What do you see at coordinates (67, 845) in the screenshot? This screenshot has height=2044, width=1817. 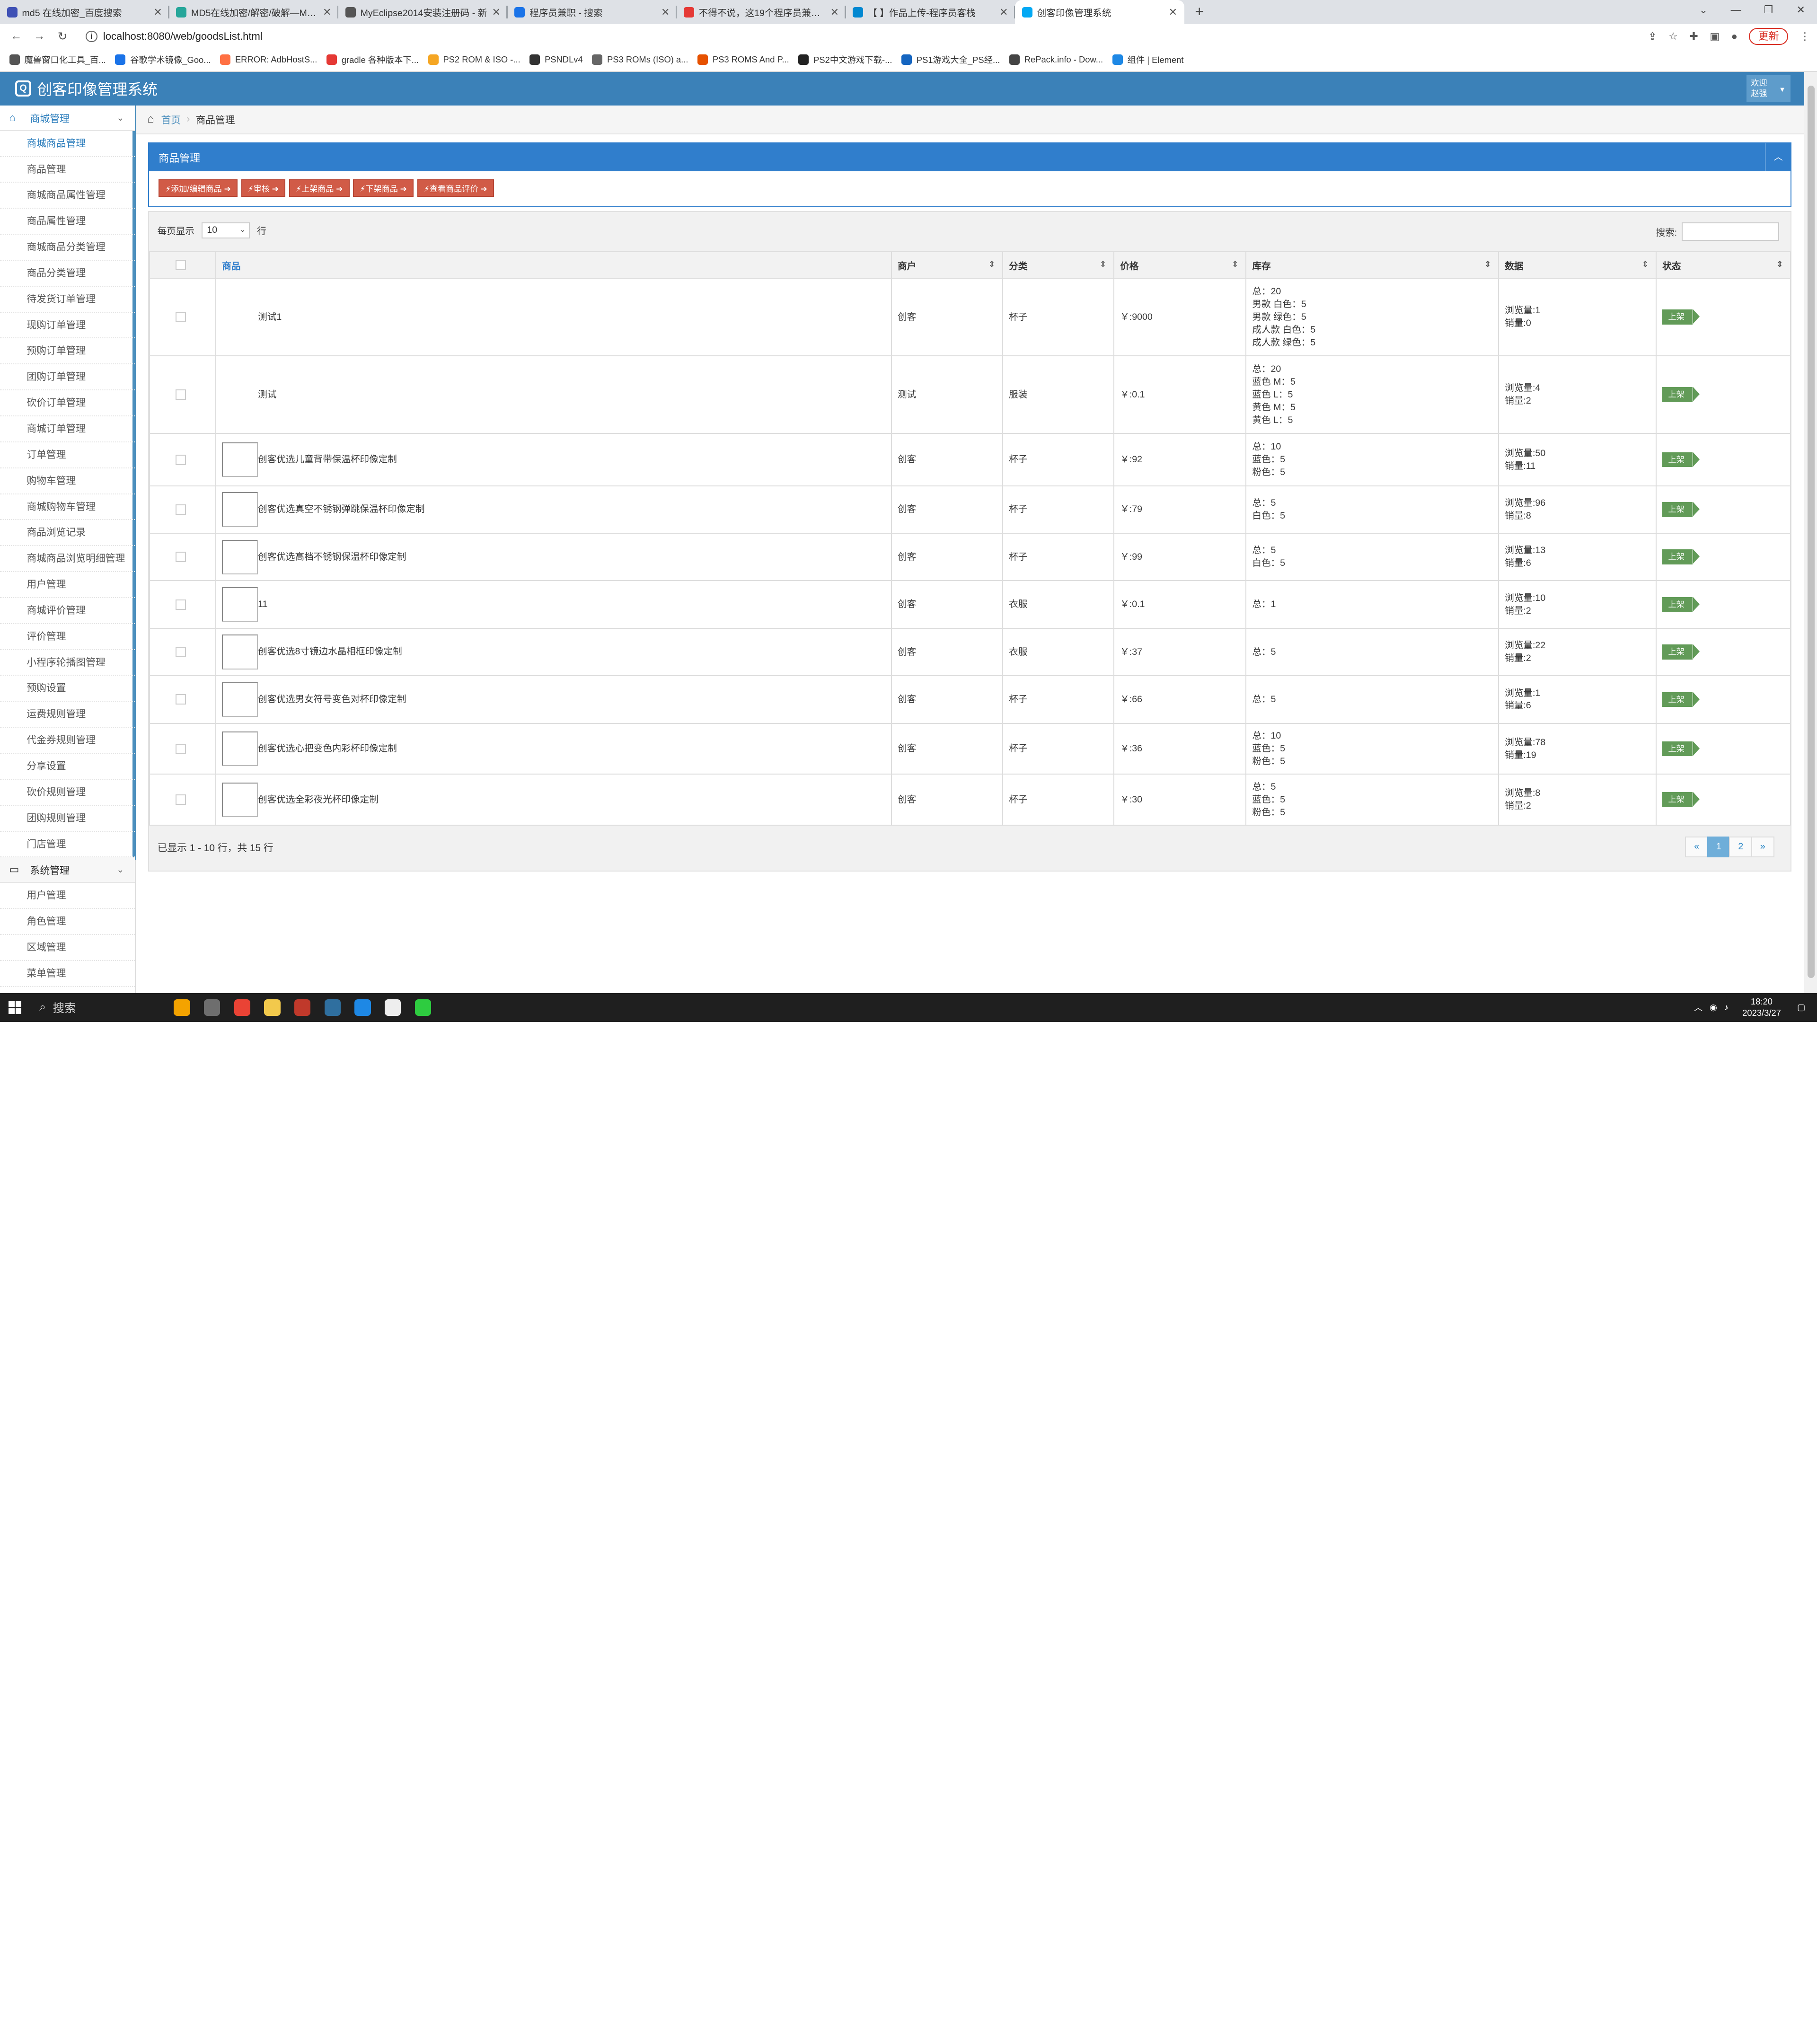 I see `sidebar-item: 门店管理` at bounding box center [67, 845].